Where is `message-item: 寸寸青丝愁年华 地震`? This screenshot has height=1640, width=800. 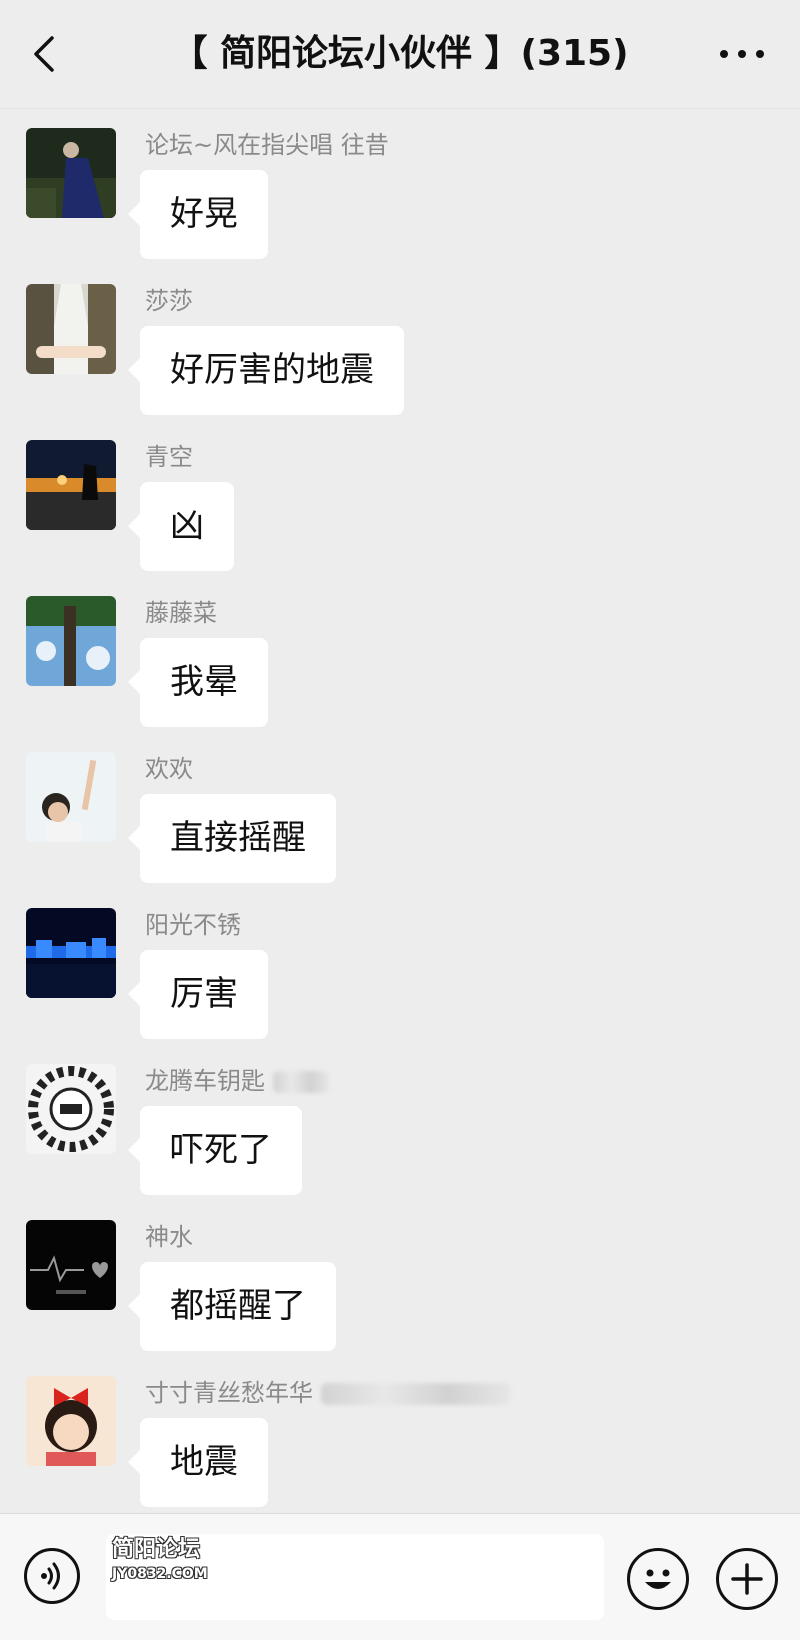 message-item: 寸寸青丝愁年华 地震 is located at coordinates (400, 1434).